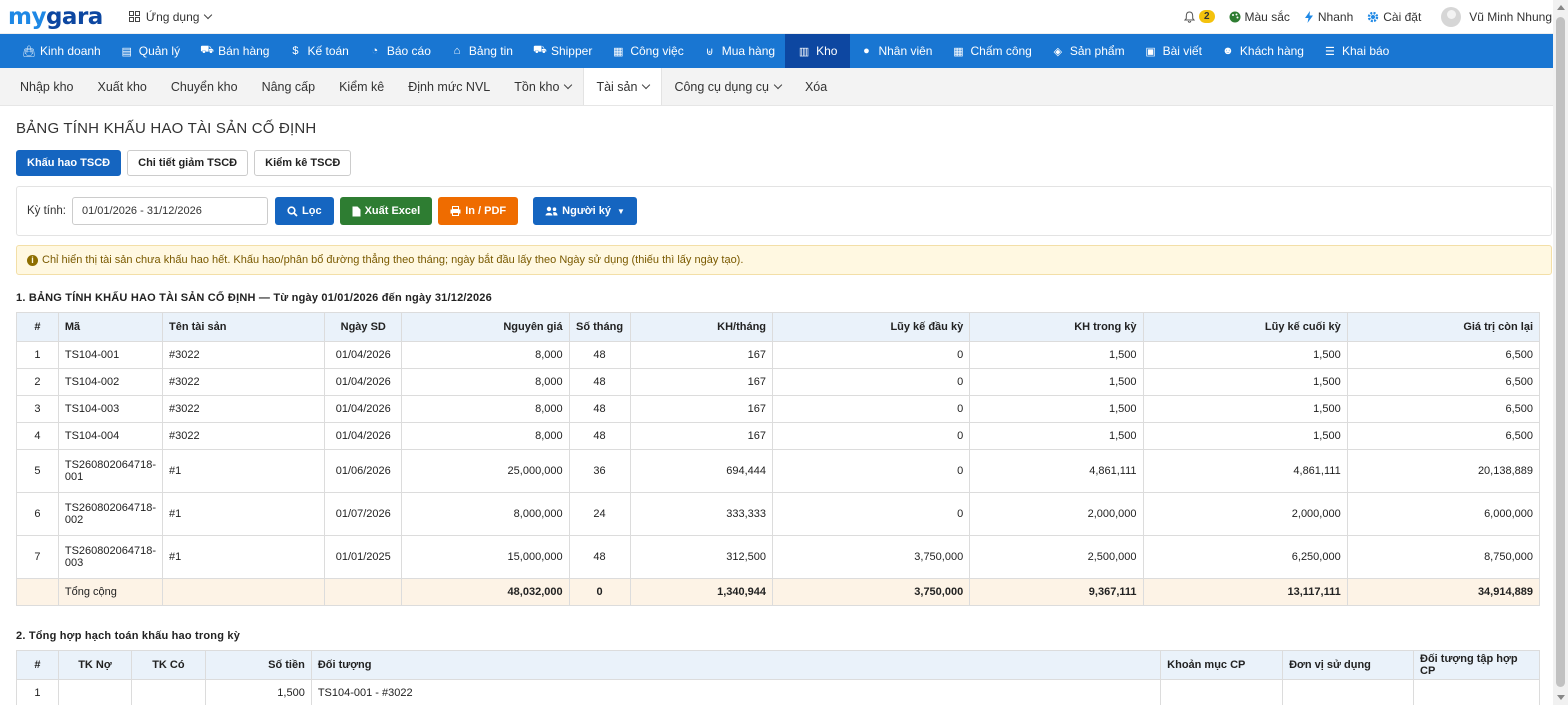 The image size is (1568, 705). I want to click on subtab-label: Công cụ dụng cụ, so click(721, 86).